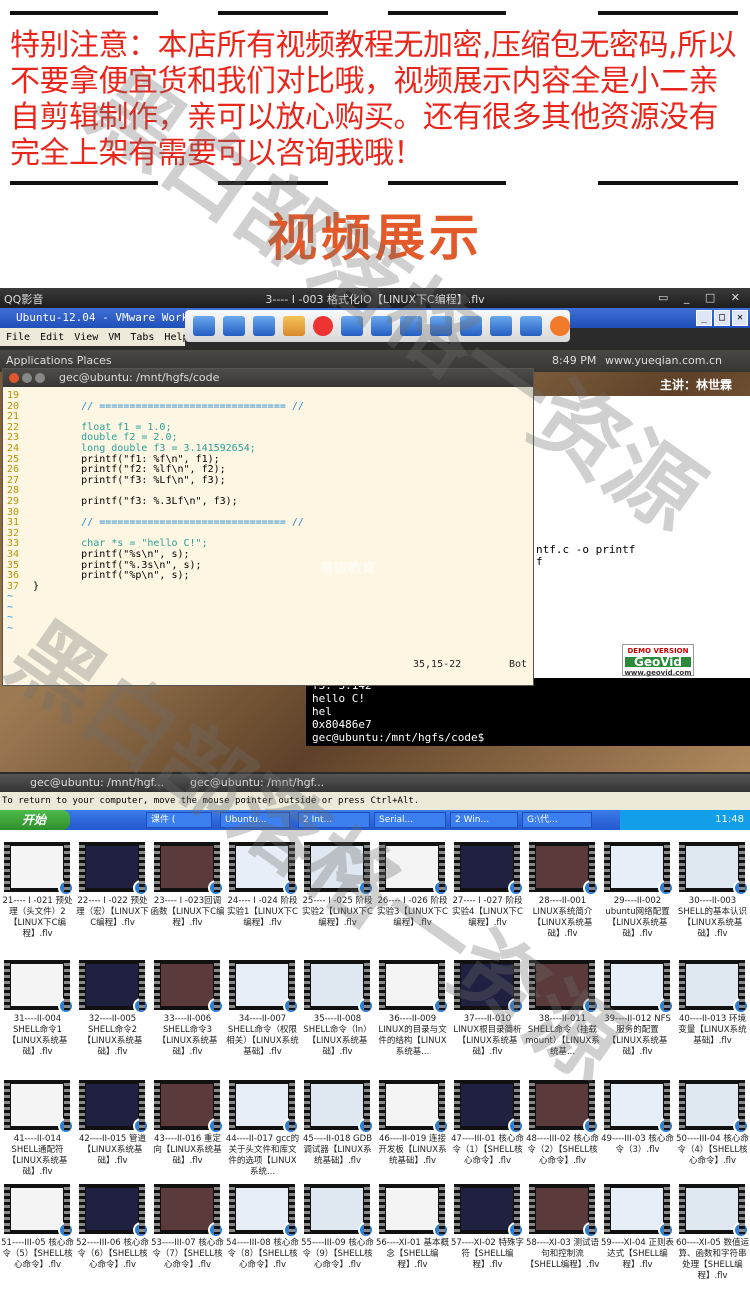 Image resolution: width=750 pixels, height=1300 pixels. Describe the element at coordinates (35, 820) in the screenshot. I see `start-button: 开始` at that location.